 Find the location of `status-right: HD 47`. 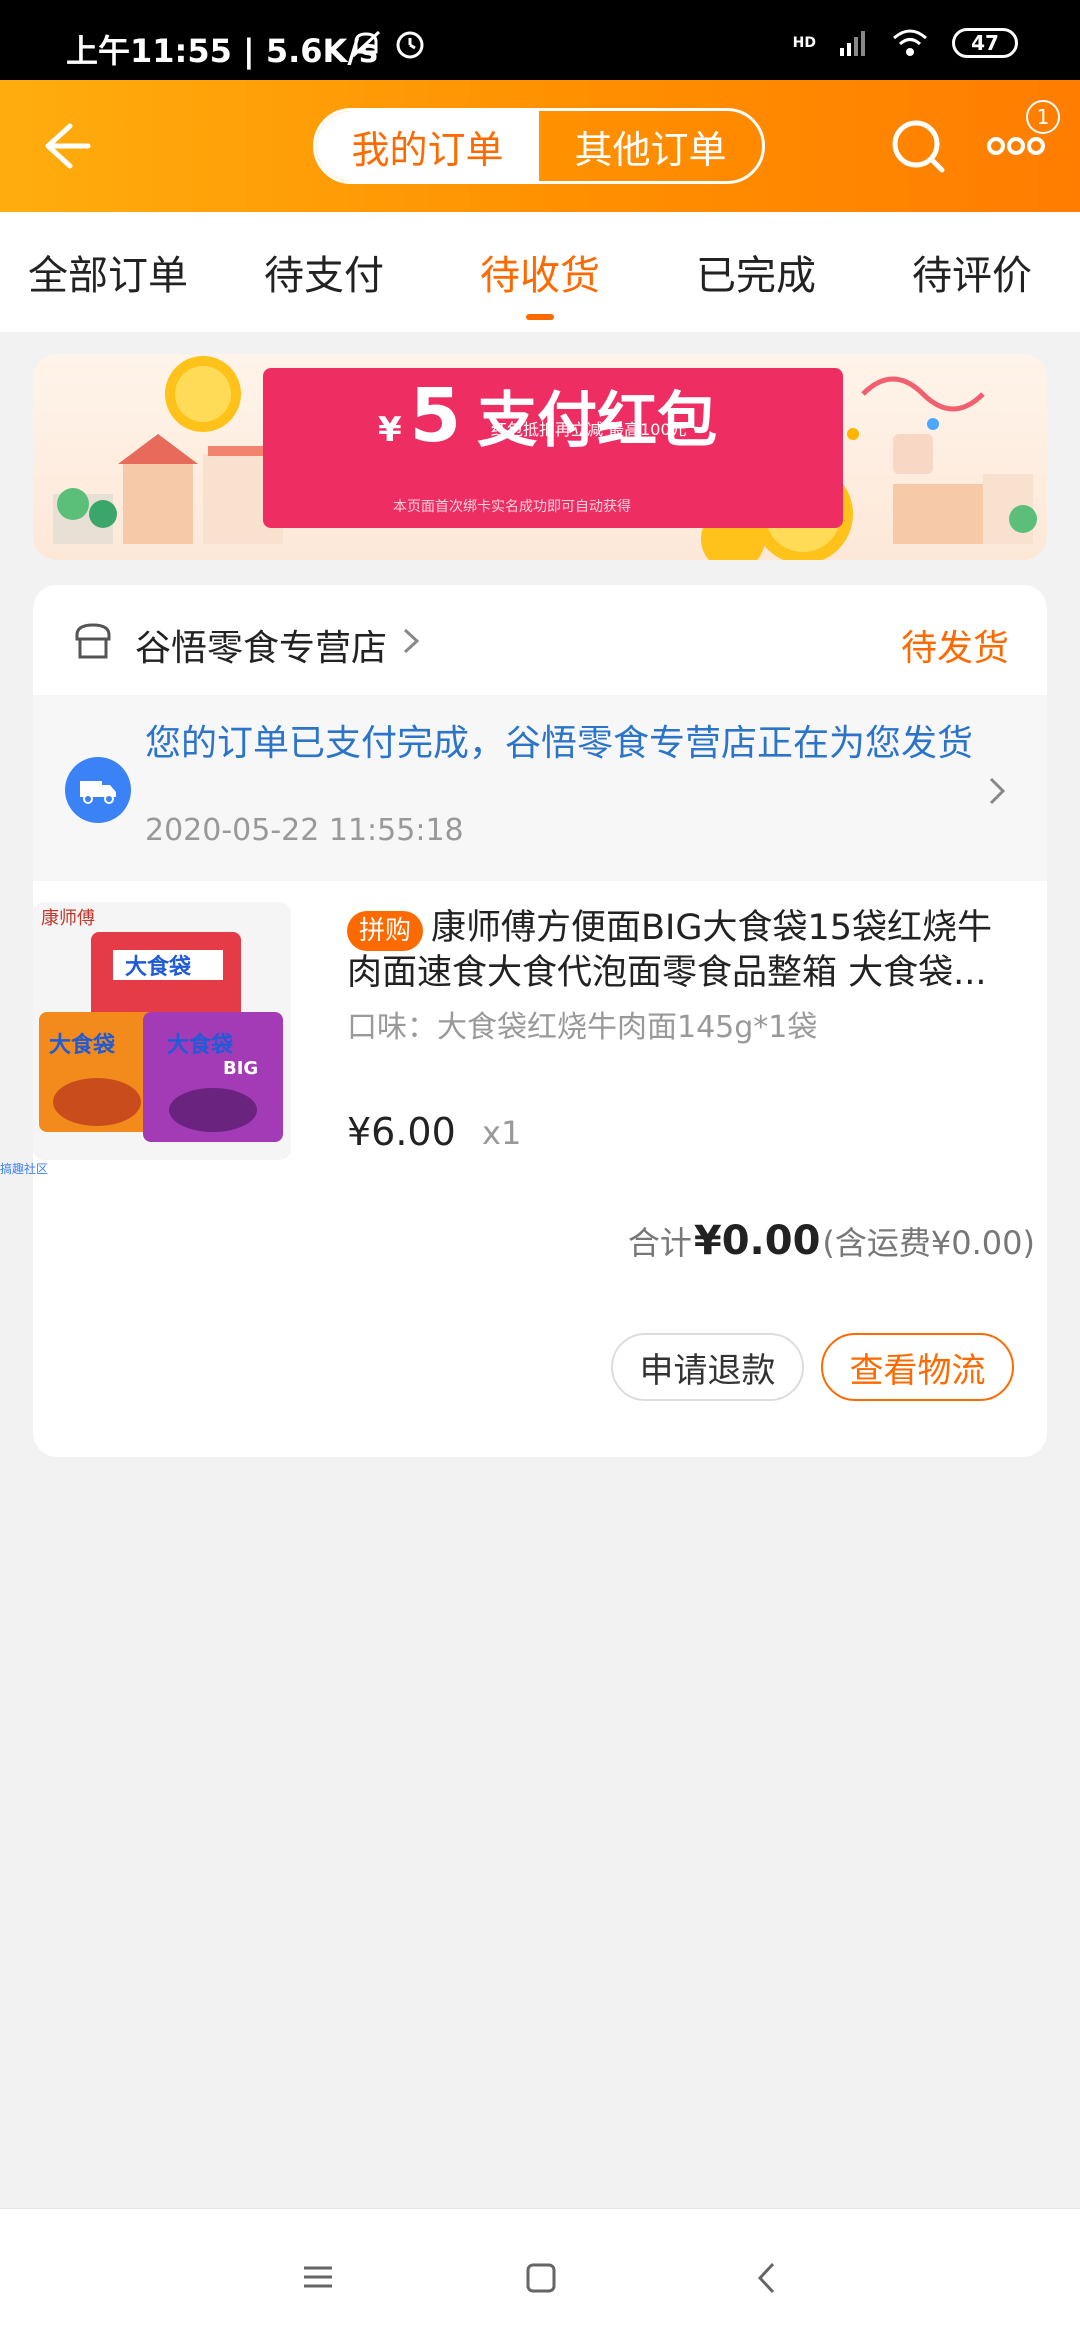

status-right: HD 47 is located at coordinates (905, 43).